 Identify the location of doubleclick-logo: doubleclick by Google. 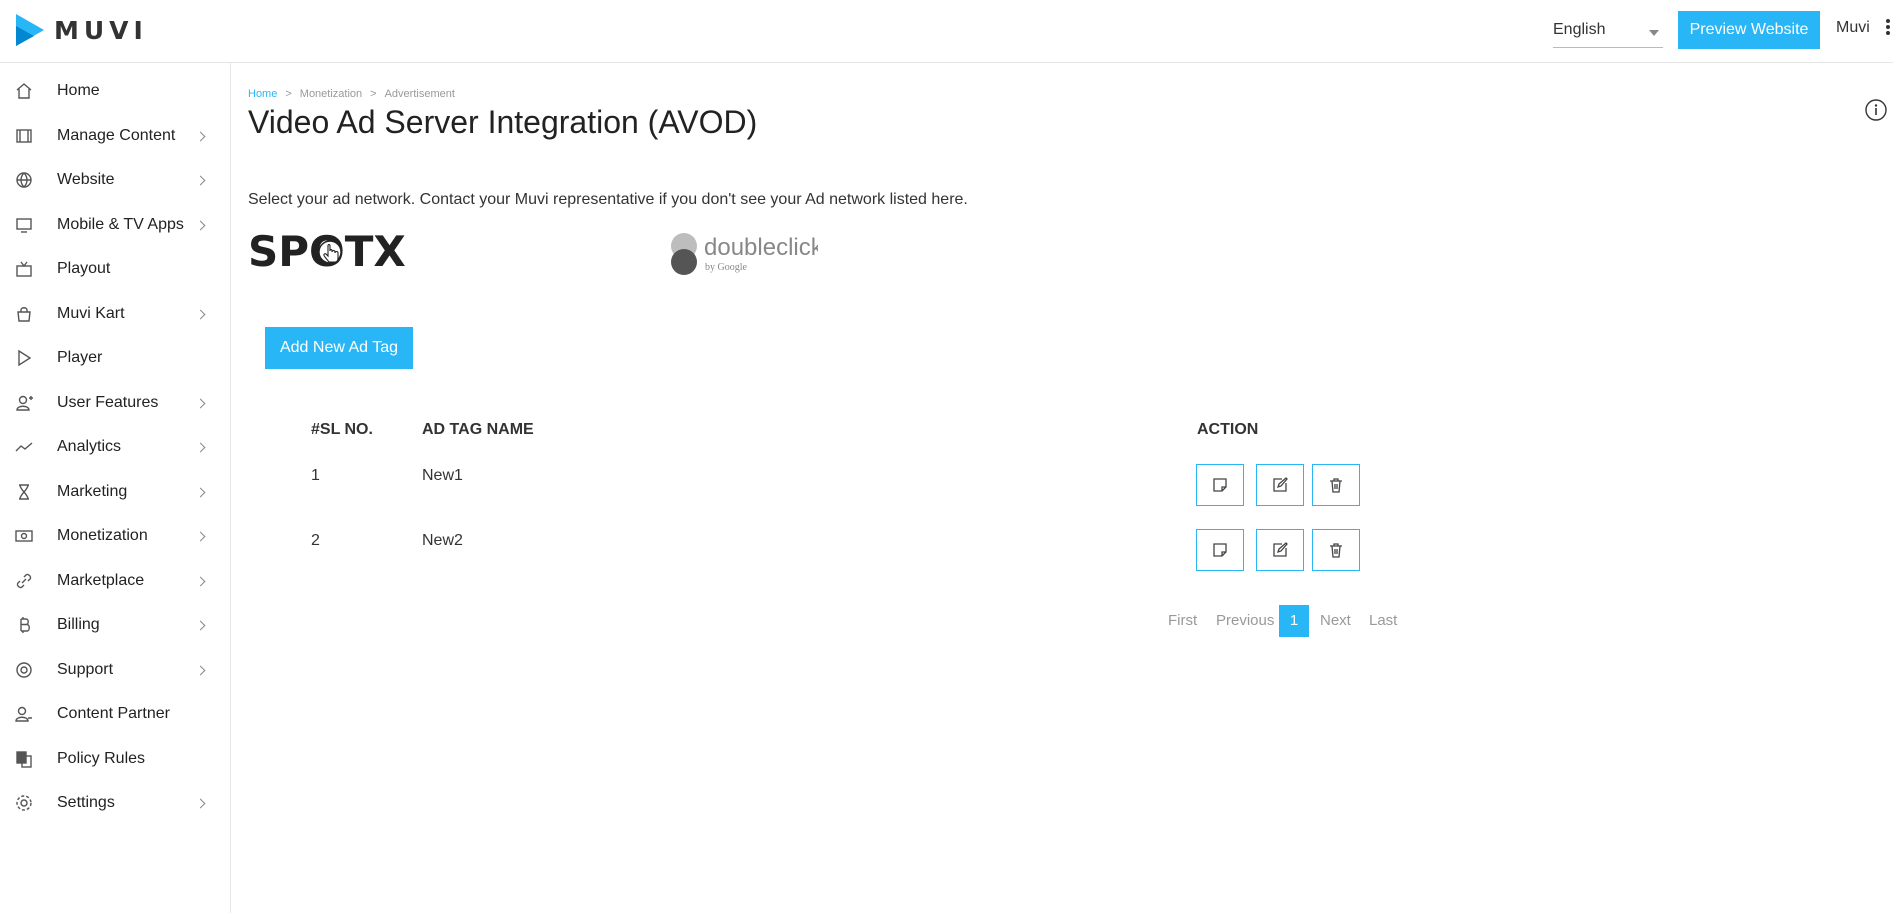
(747, 254).